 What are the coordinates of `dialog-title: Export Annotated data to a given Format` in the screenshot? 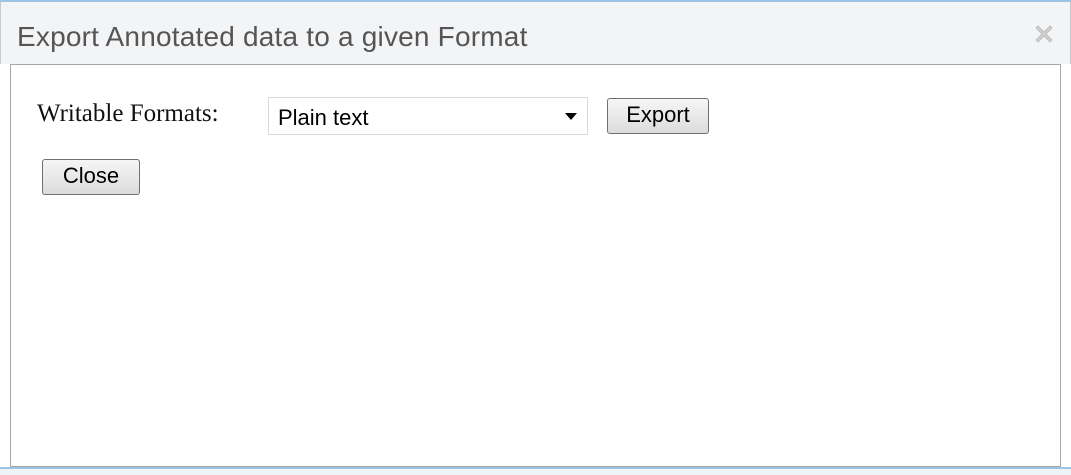 It's located at (272, 36).